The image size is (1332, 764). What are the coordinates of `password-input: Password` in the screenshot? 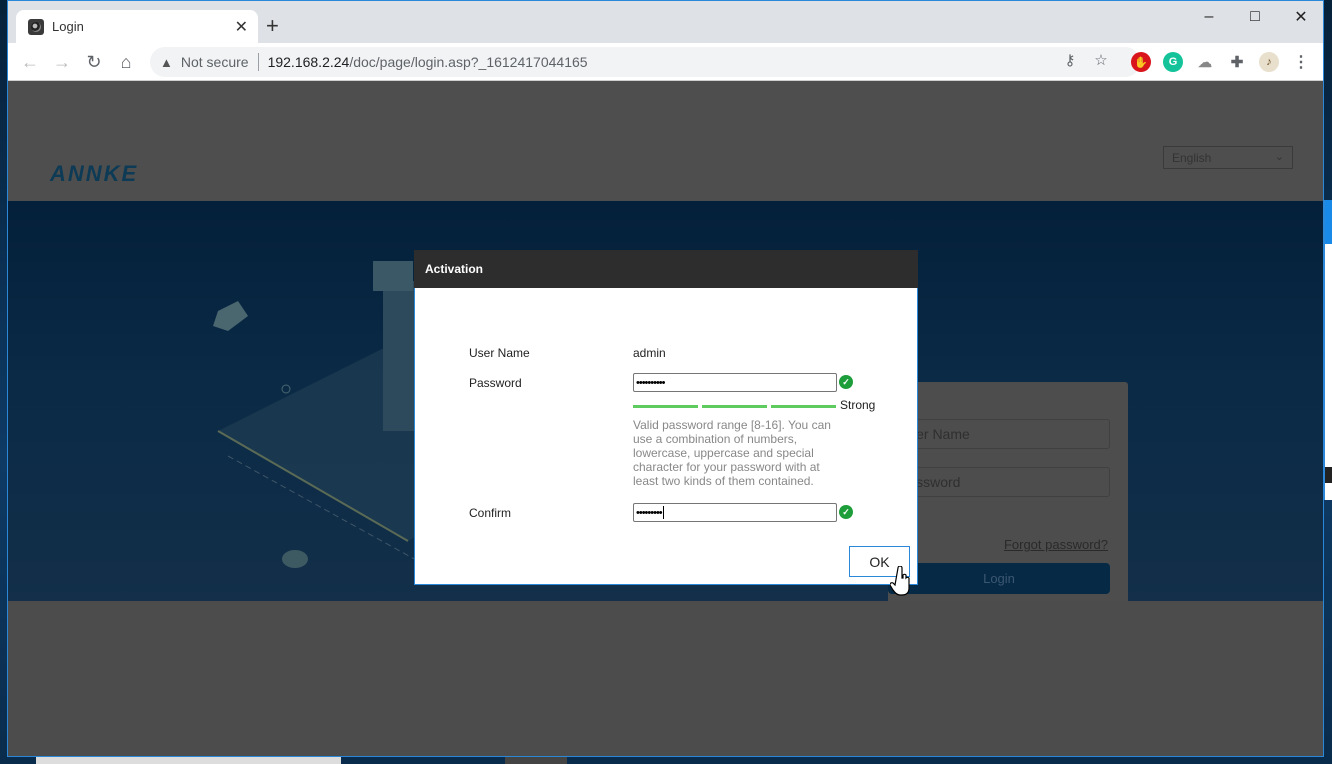 It's located at (999, 482).